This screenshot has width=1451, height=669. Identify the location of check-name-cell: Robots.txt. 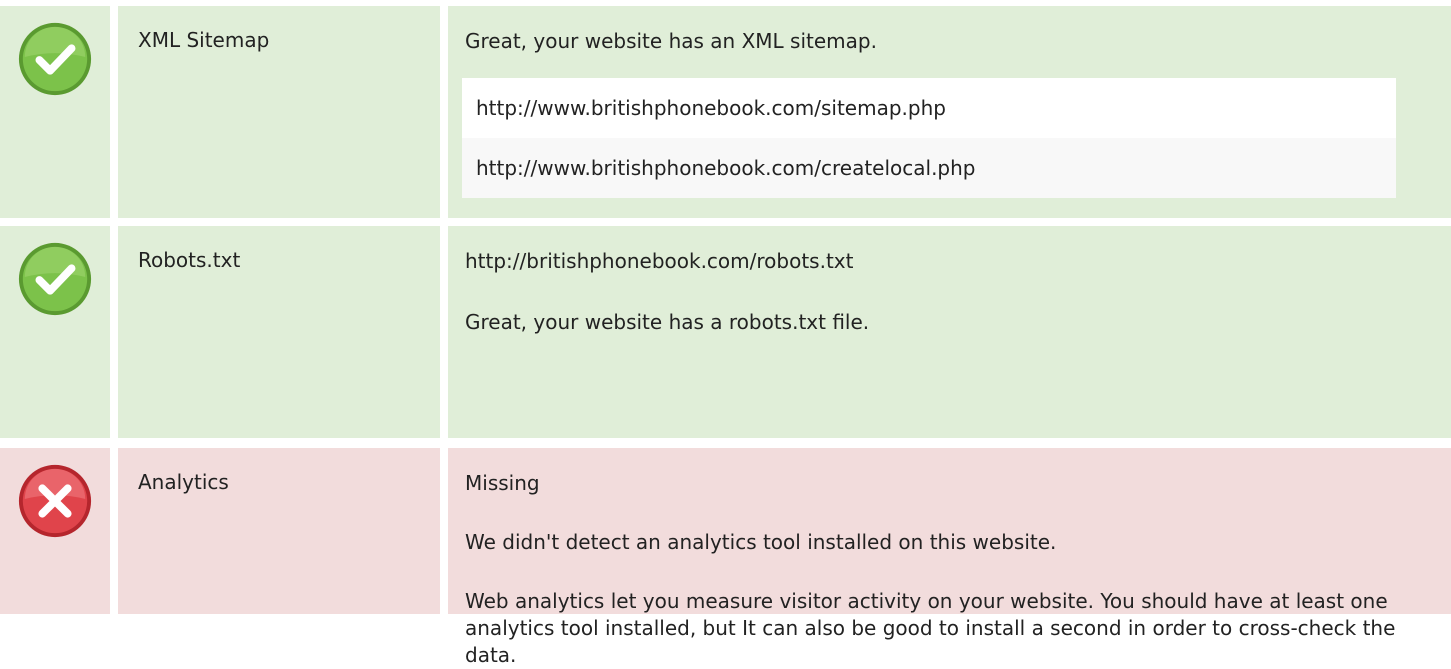
(279, 332).